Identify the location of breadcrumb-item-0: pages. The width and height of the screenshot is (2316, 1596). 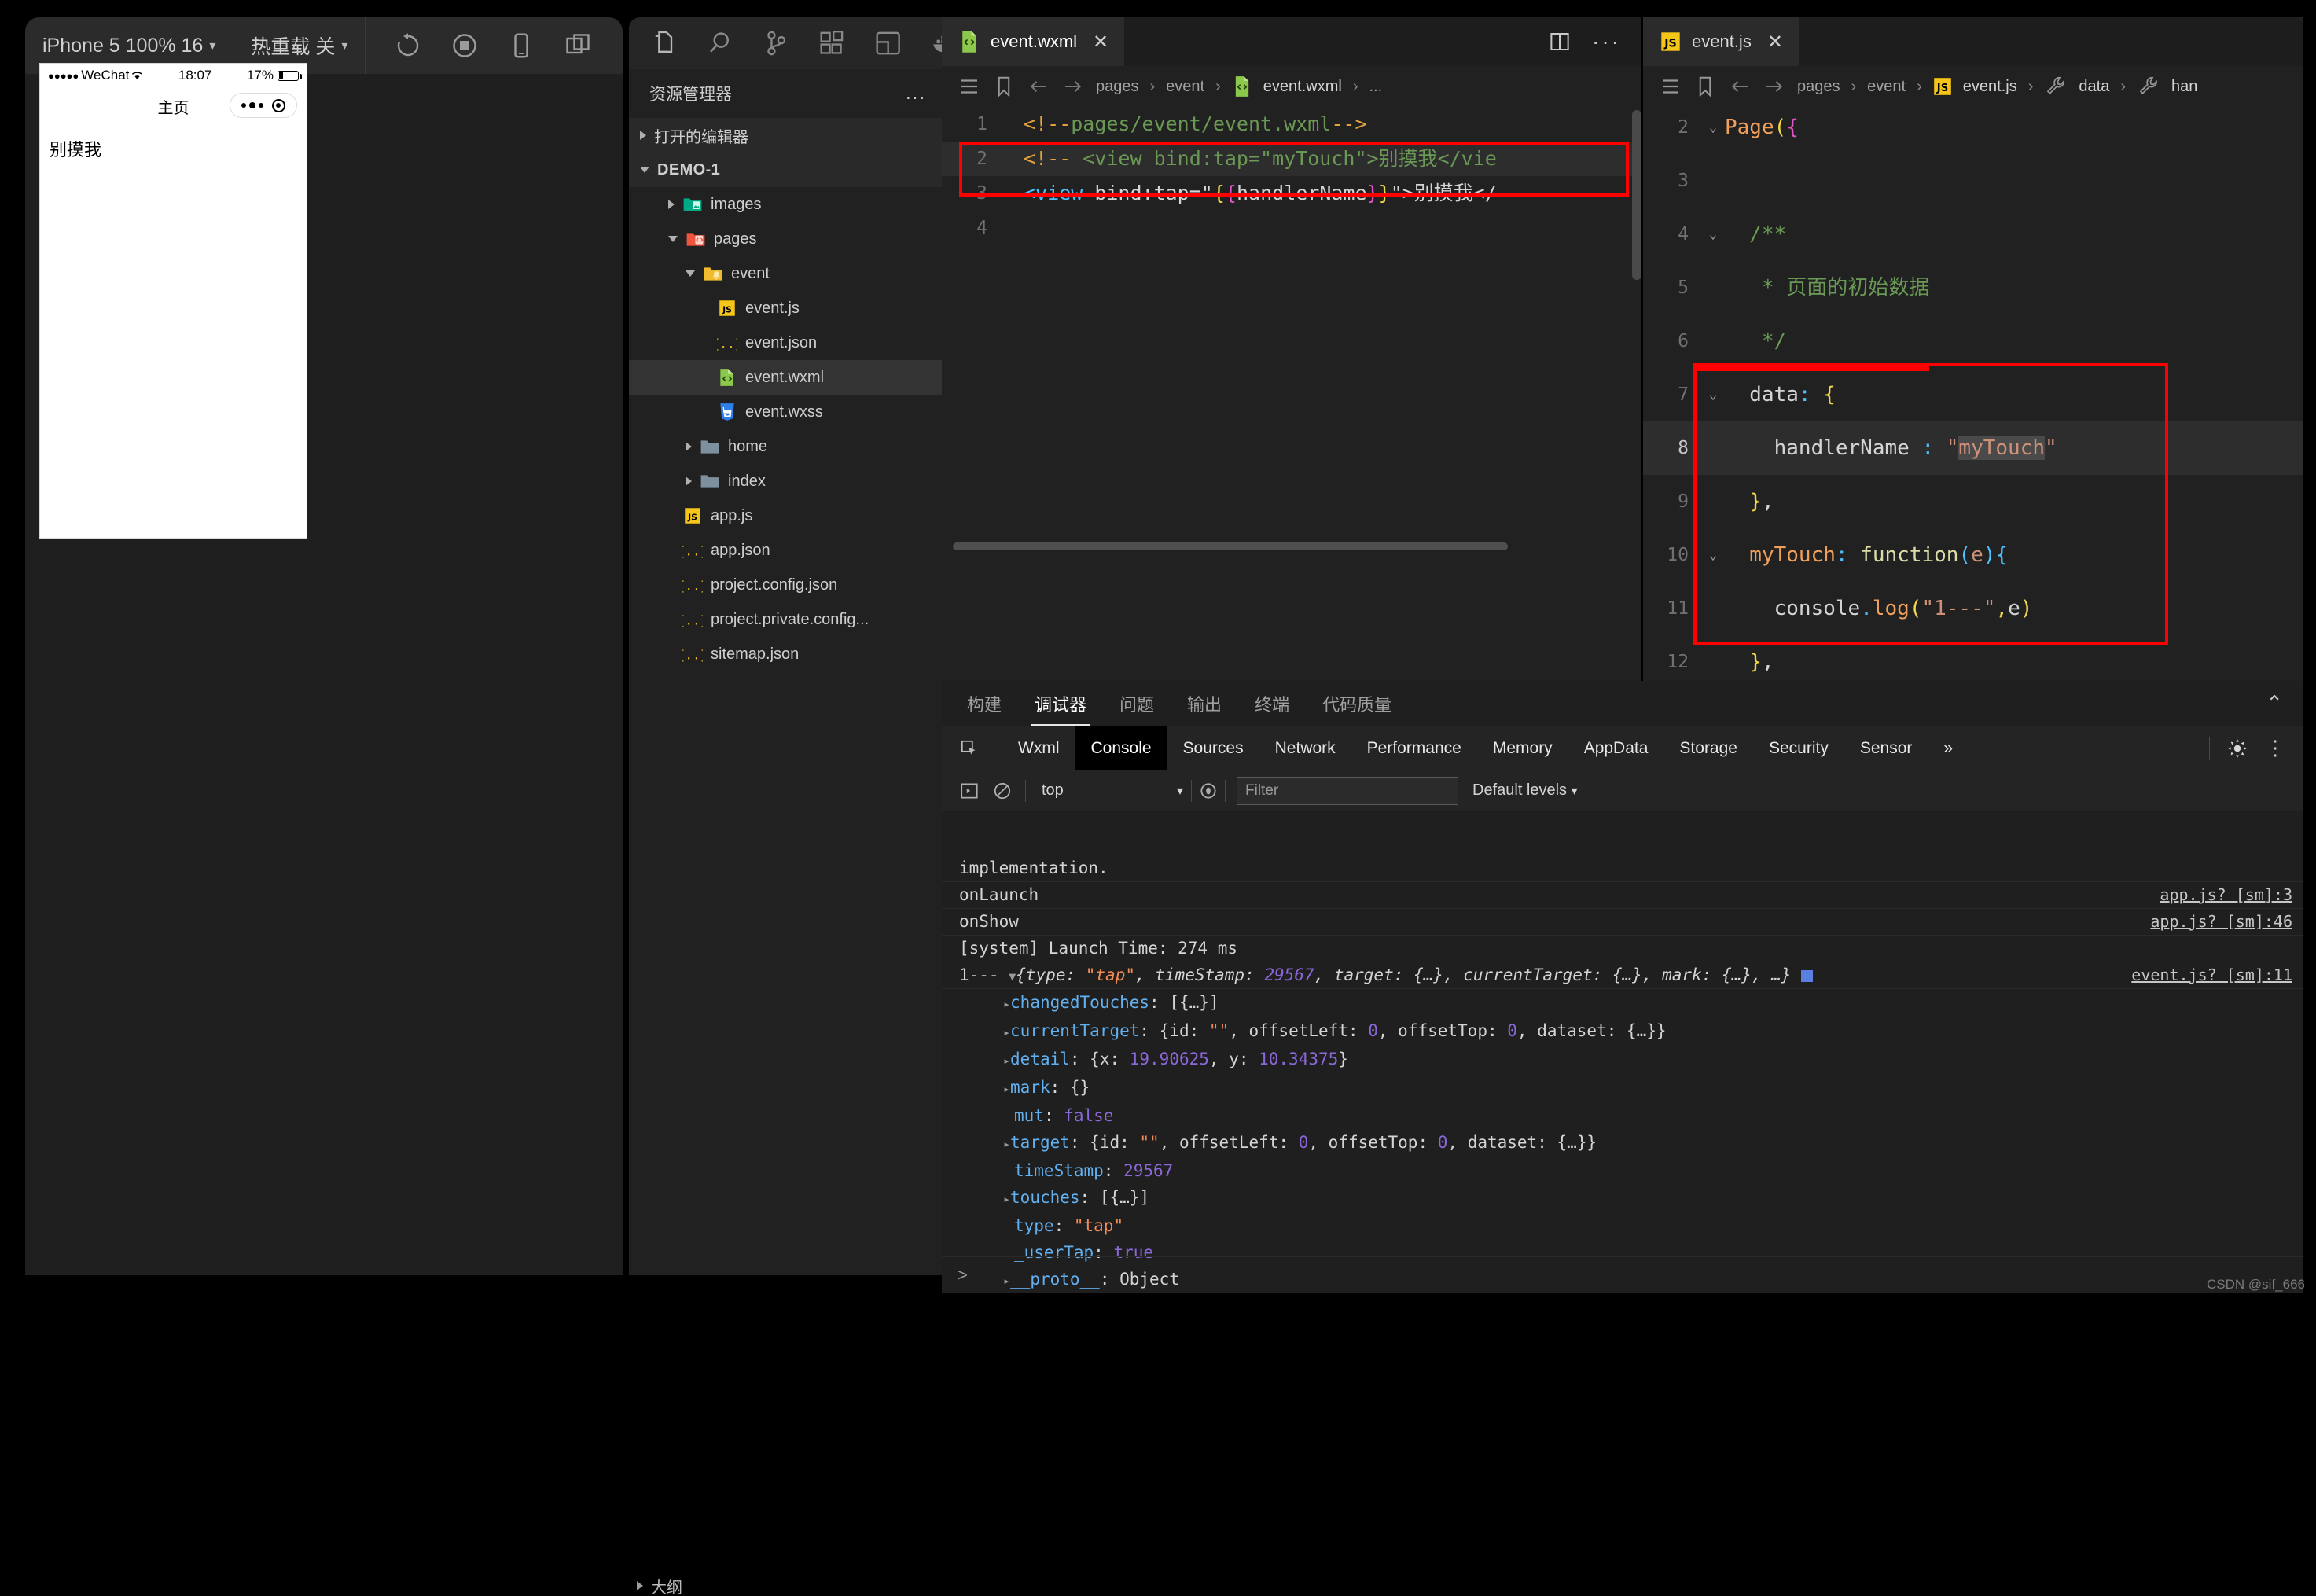
(1118, 87).